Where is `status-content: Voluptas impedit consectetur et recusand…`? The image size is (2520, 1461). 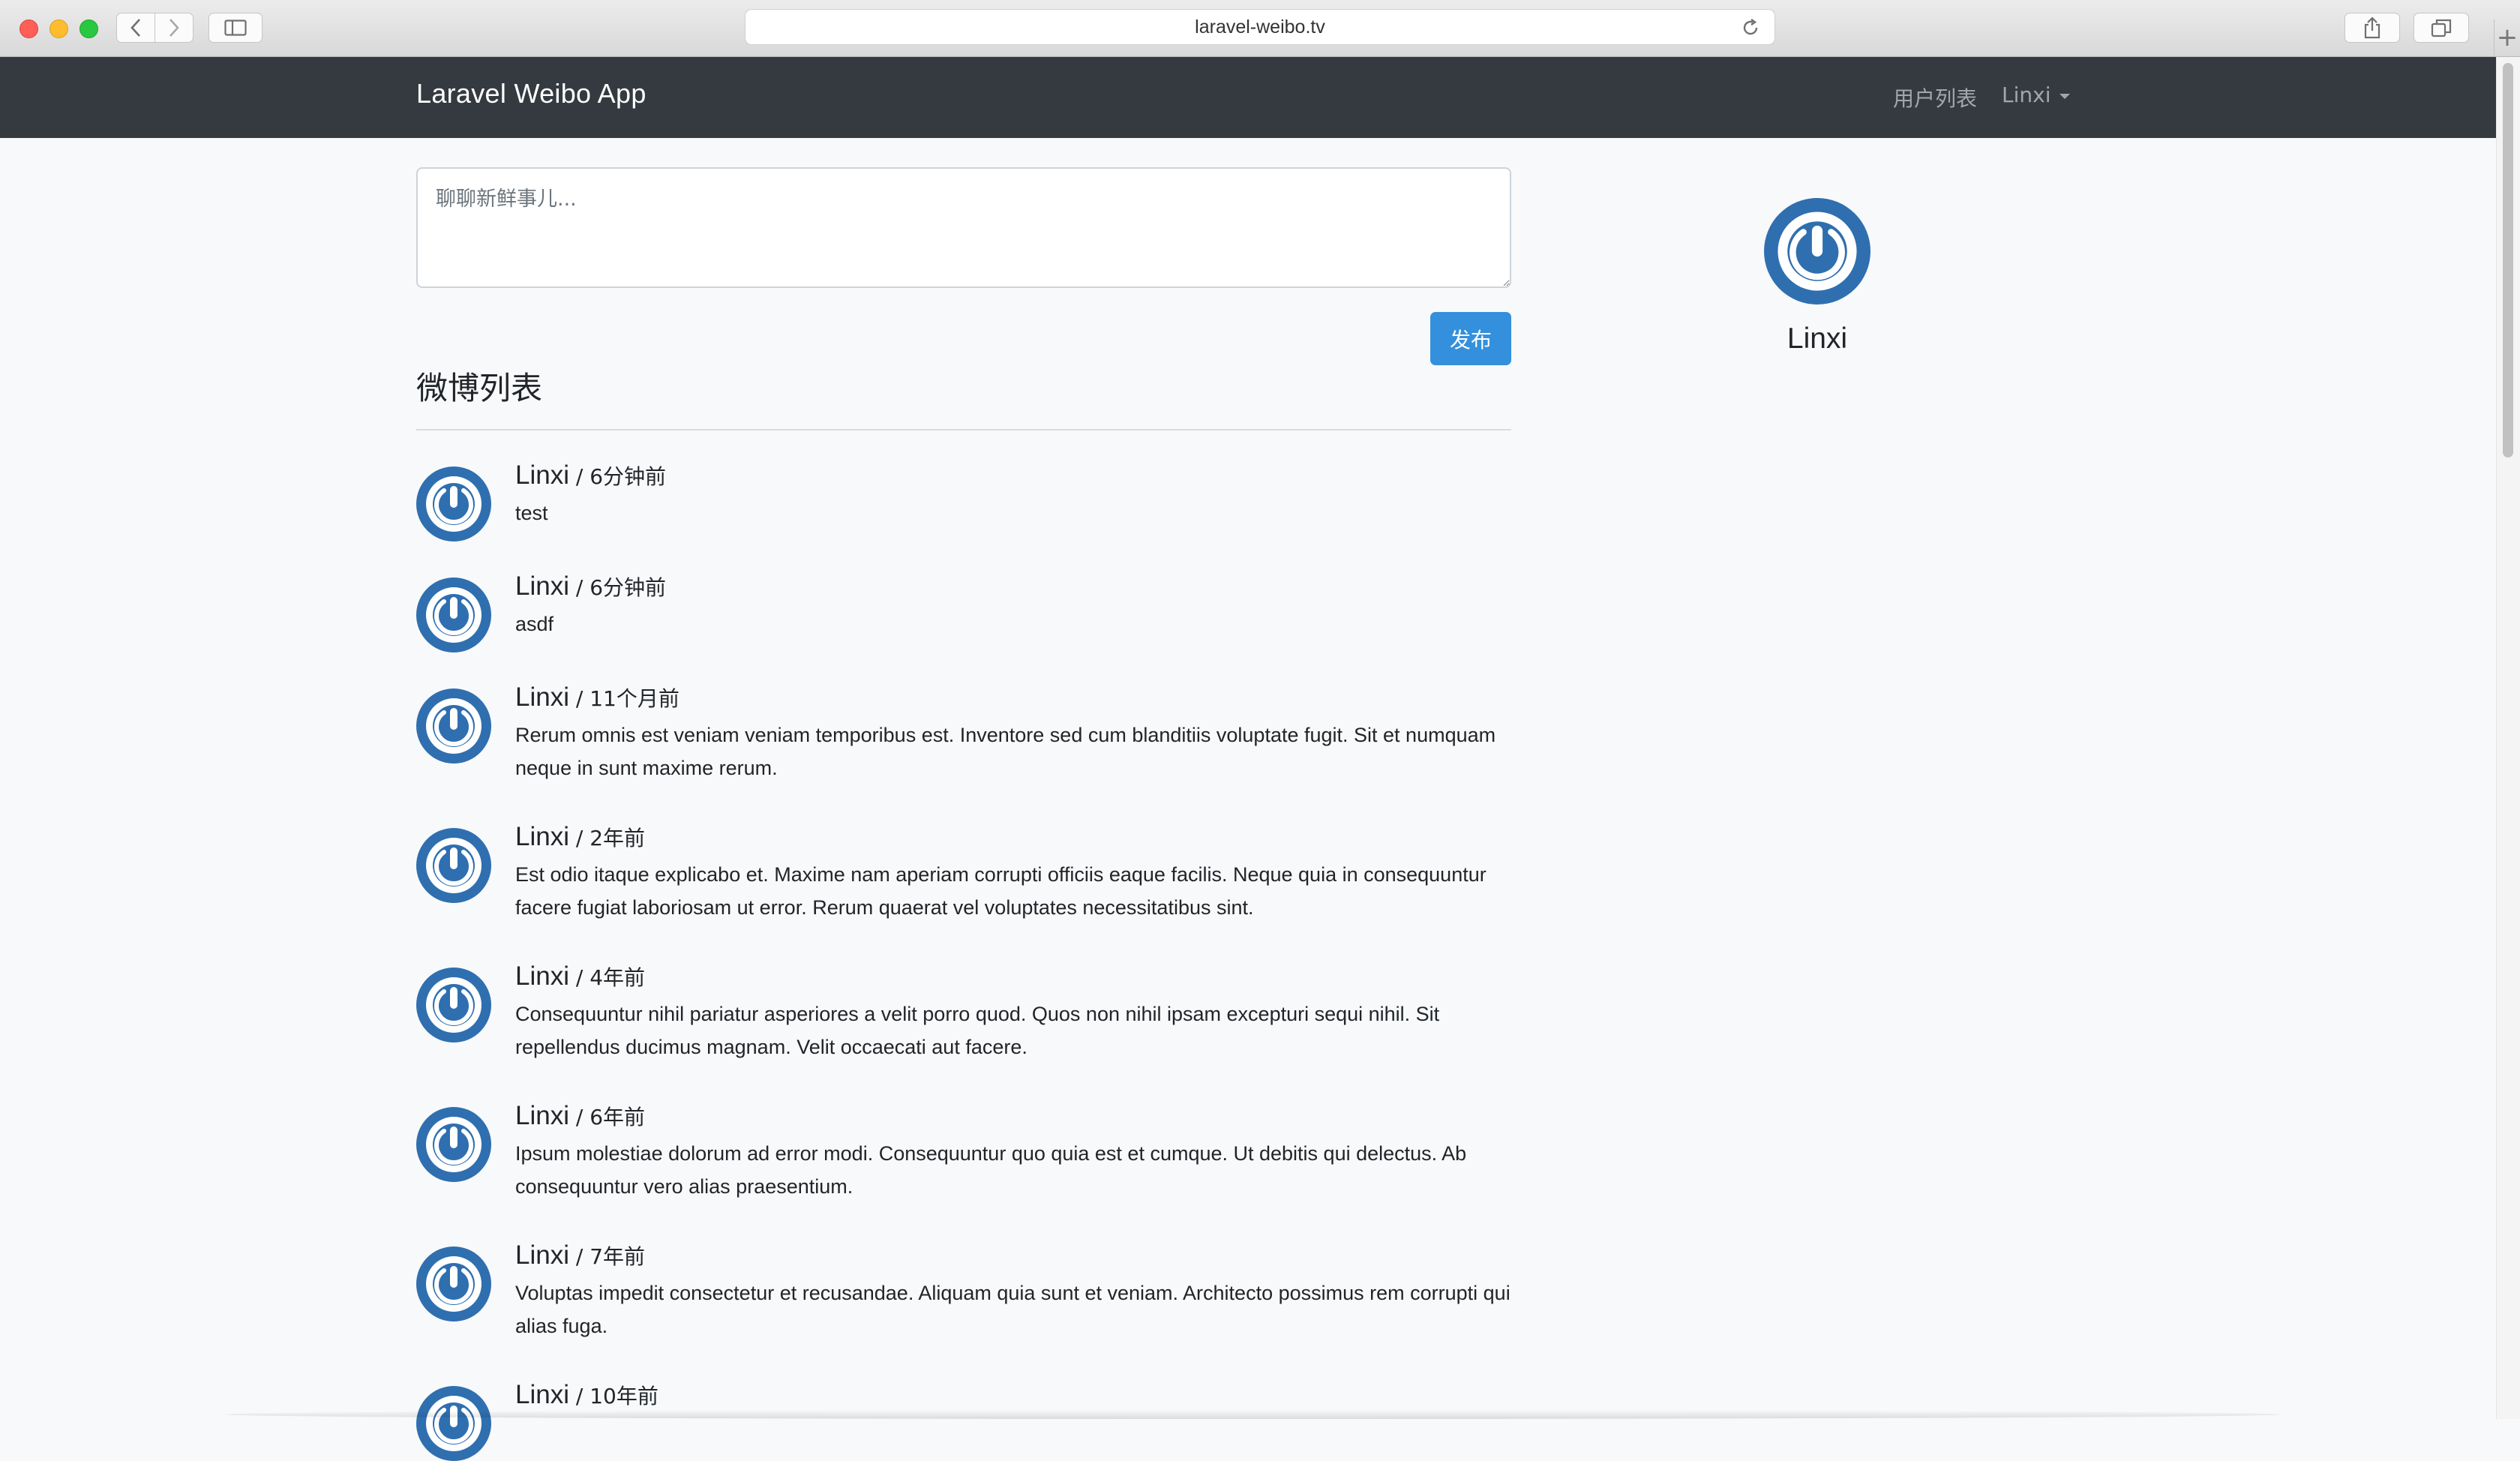 status-content: Voluptas impedit consectetur et recusand… is located at coordinates (1012, 1309).